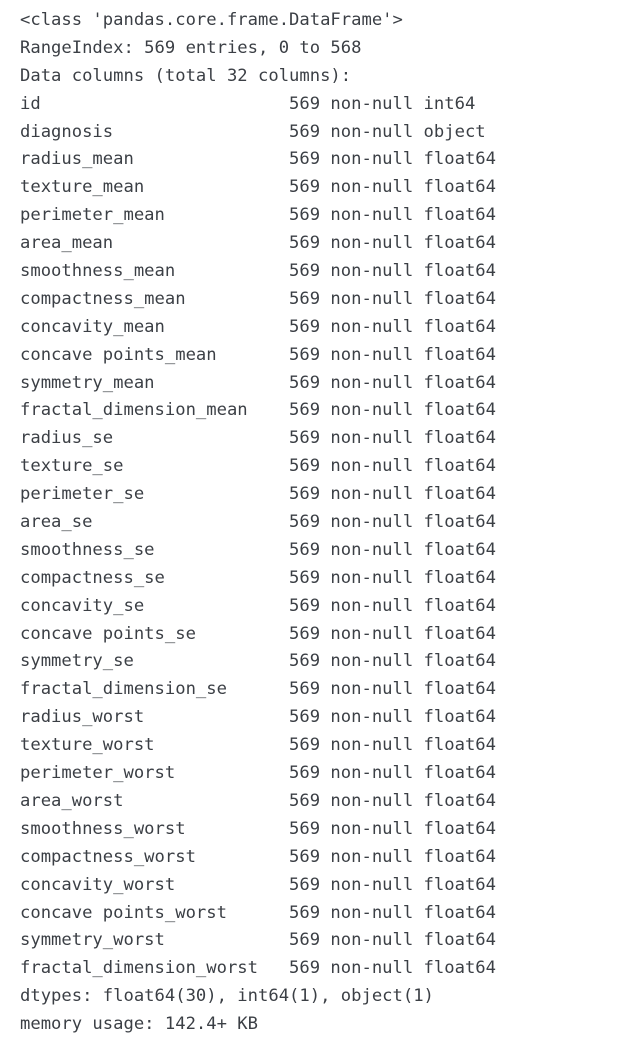 This screenshot has width=641, height=1062. What do you see at coordinates (139, 1024) in the screenshot?
I see `info-footer-line: memory usage: 142.4+ KB` at bounding box center [139, 1024].